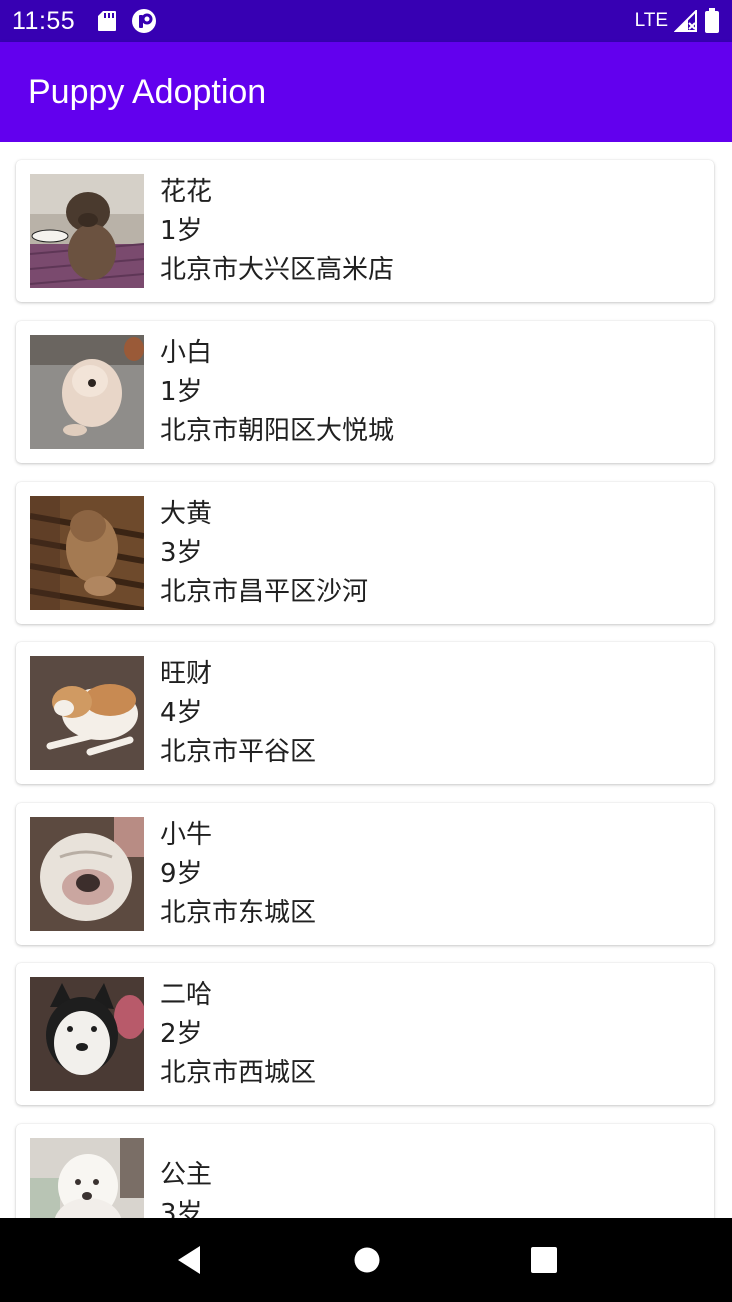 The width and height of the screenshot is (732, 1302). I want to click on puppy-location: 北京市大兴区高米店, so click(277, 269).